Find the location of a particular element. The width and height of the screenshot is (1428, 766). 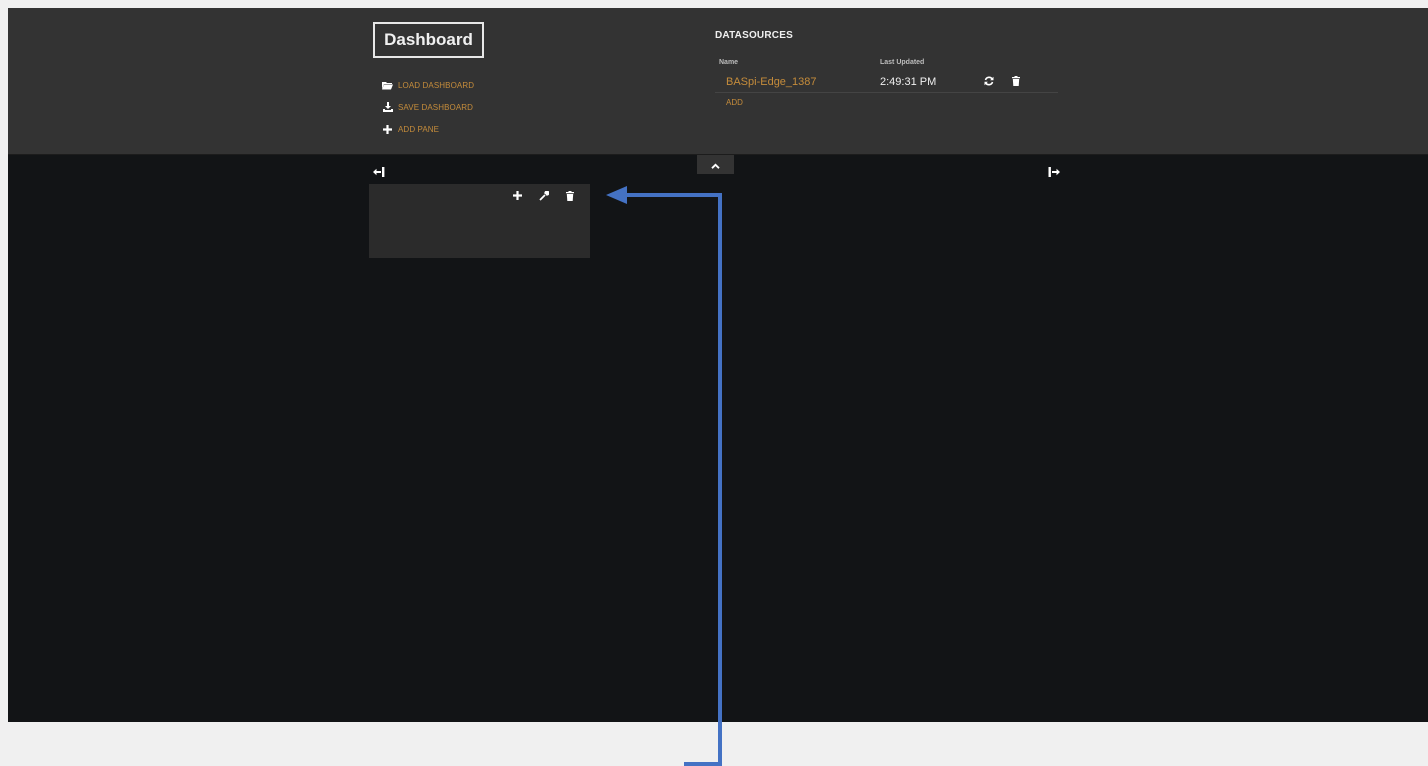

add-column-icon is located at coordinates (1055, 170).